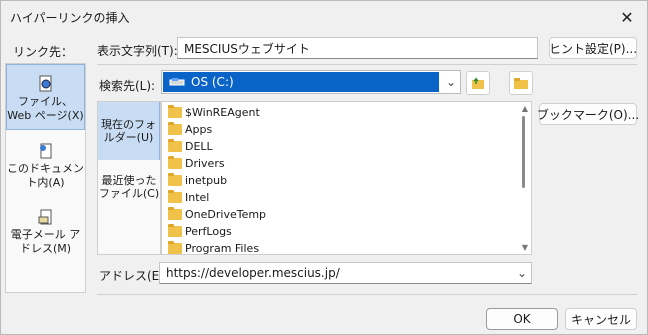  What do you see at coordinates (196, 163) in the screenshot?
I see `list-item: Drivers` at bounding box center [196, 163].